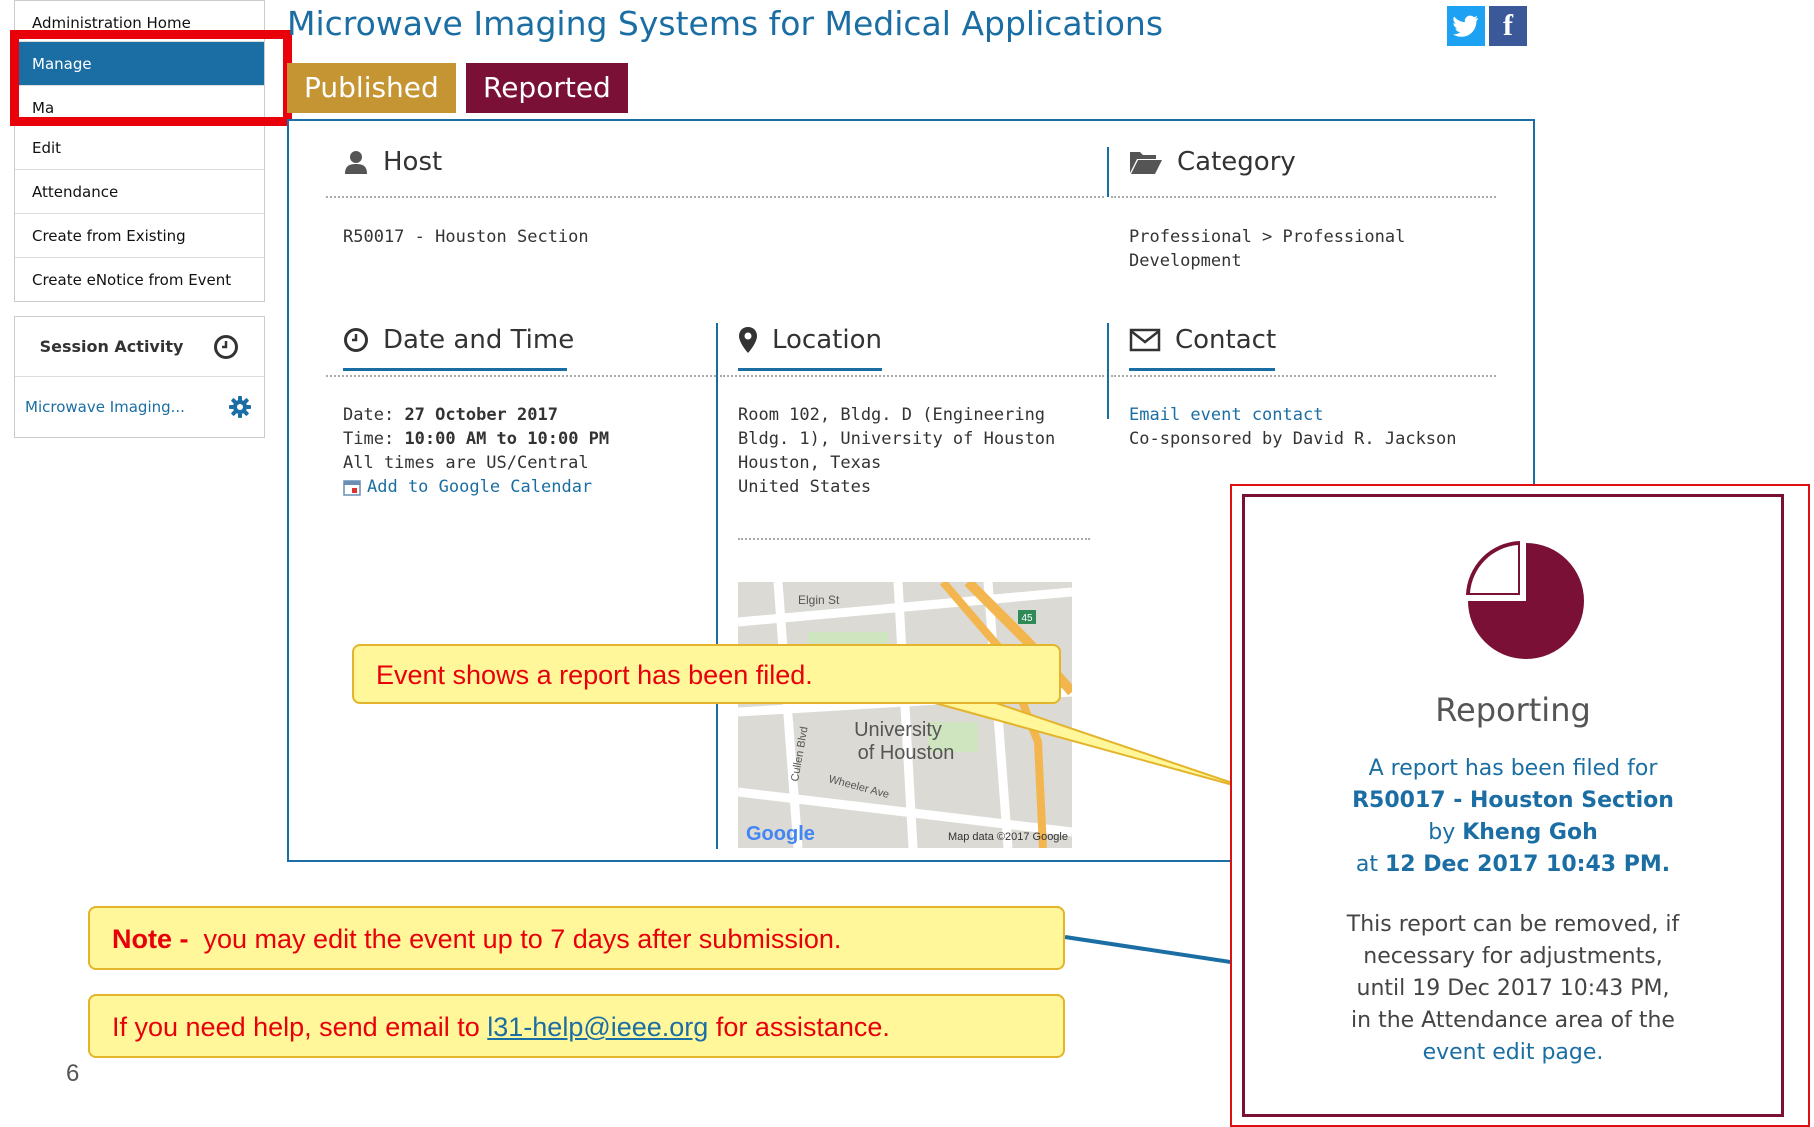 The height and width of the screenshot is (1127, 1814). I want to click on callout-pointer, so click(1098, 748).